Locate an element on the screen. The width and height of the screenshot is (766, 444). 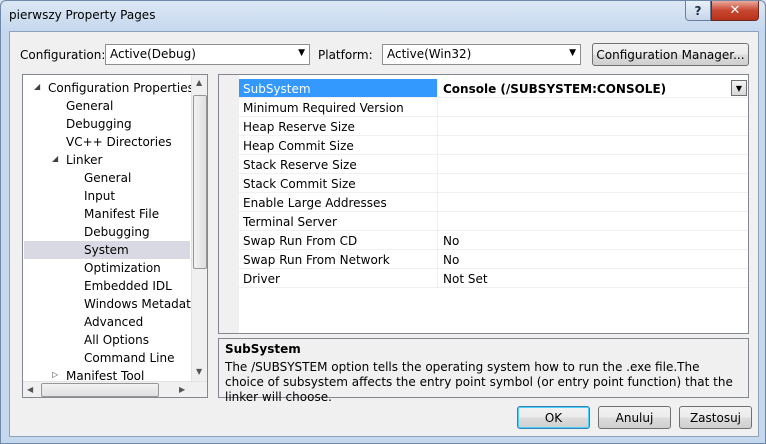
property-row: Enable Large Addresses is located at coordinates (493, 202).